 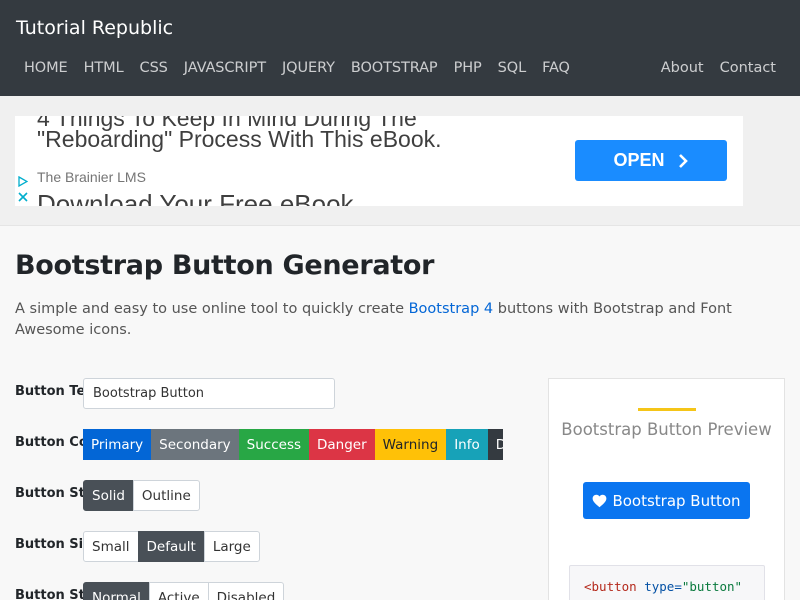 I want to click on nav-bootstrap: BOOTSTRAP, so click(x=394, y=68).